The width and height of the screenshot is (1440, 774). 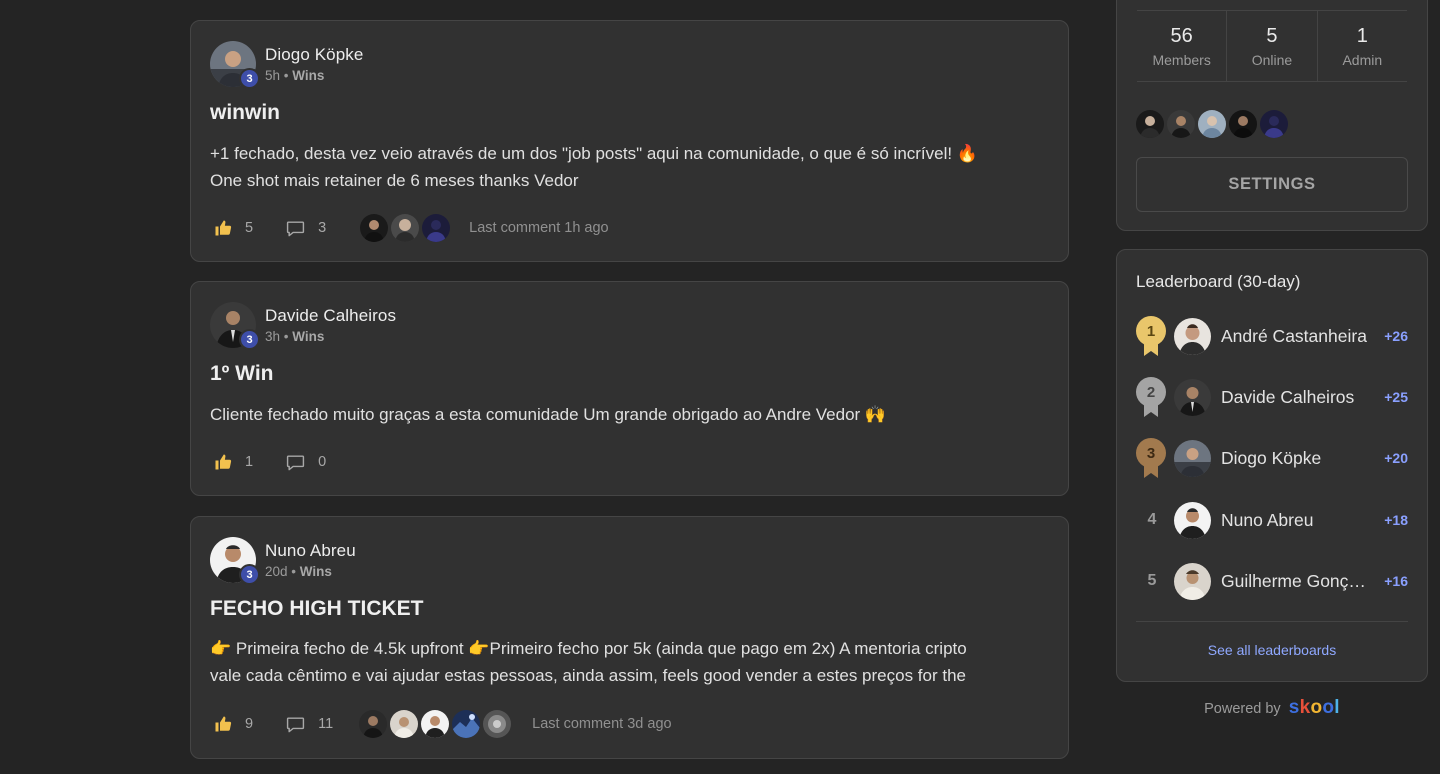 I want to click on post-actions: 5 3 Last comment 1h ago, so click(x=411, y=228).